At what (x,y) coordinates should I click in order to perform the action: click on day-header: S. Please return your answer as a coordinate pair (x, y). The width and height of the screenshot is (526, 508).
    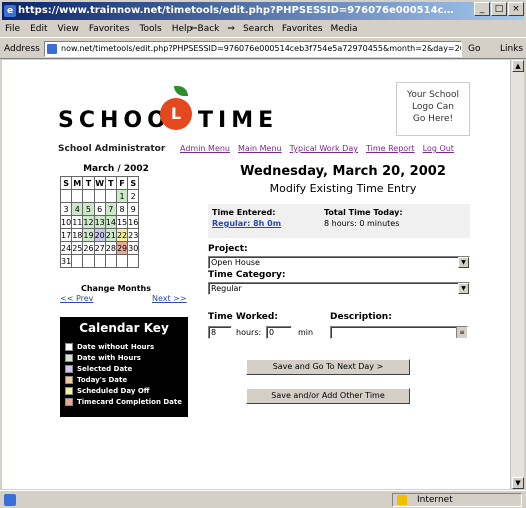
    Looking at the image, I should click on (133, 183).